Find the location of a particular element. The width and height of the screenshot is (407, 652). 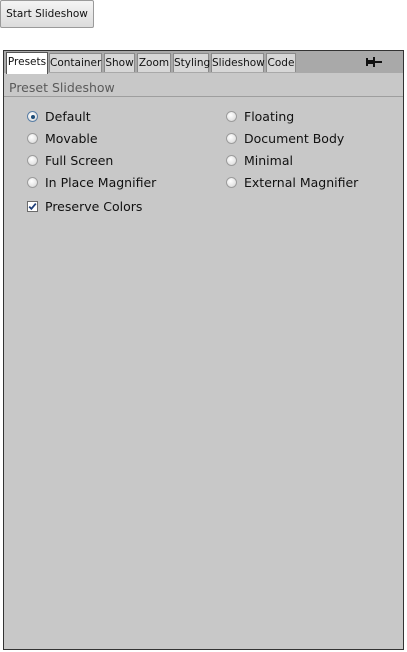

preset-option-label: Full Screen is located at coordinates (79, 160).